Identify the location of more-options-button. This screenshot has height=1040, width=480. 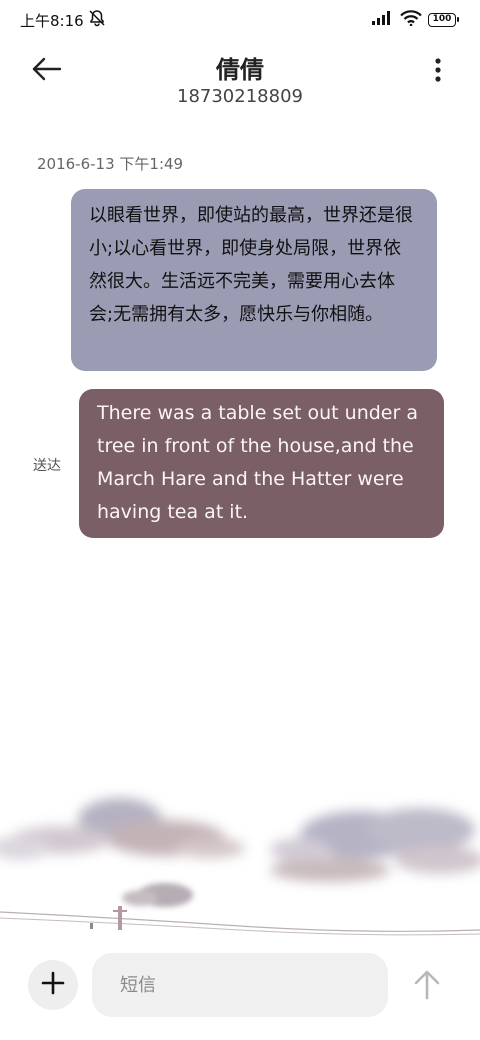
(438, 70).